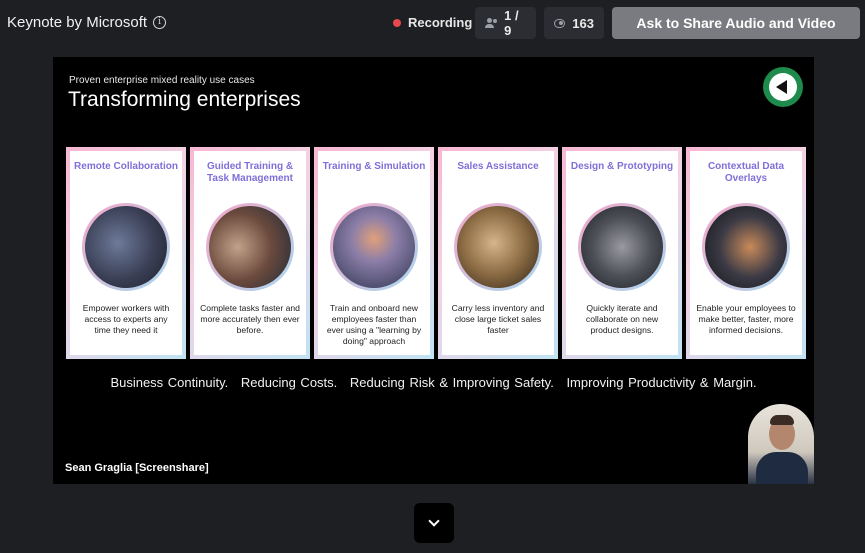  I want to click on speaker-icon, so click(783, 87).